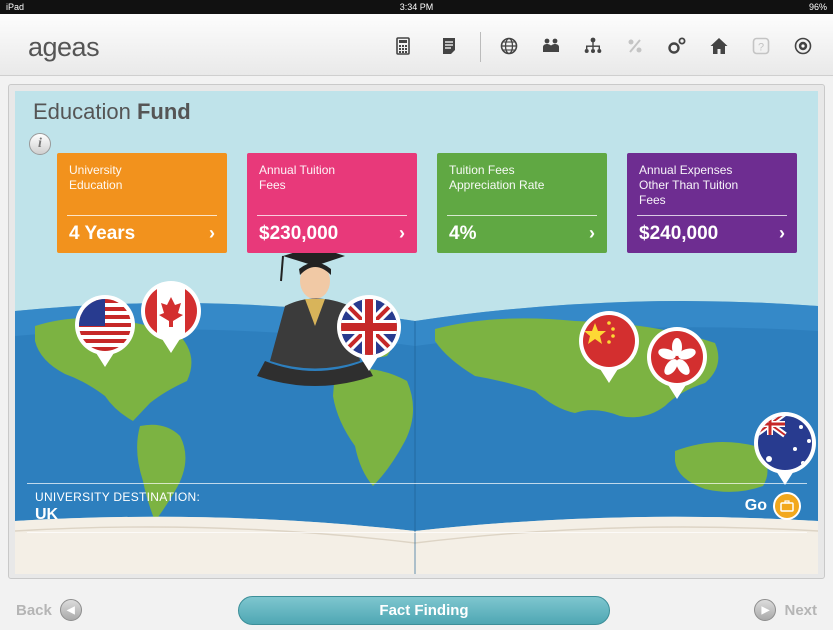 The height and width of the screenshot is (630, 833). What do you see at coordinates (449, 46) in the screenshot?
I see `notes-icon` at bounding box center [449, 46].